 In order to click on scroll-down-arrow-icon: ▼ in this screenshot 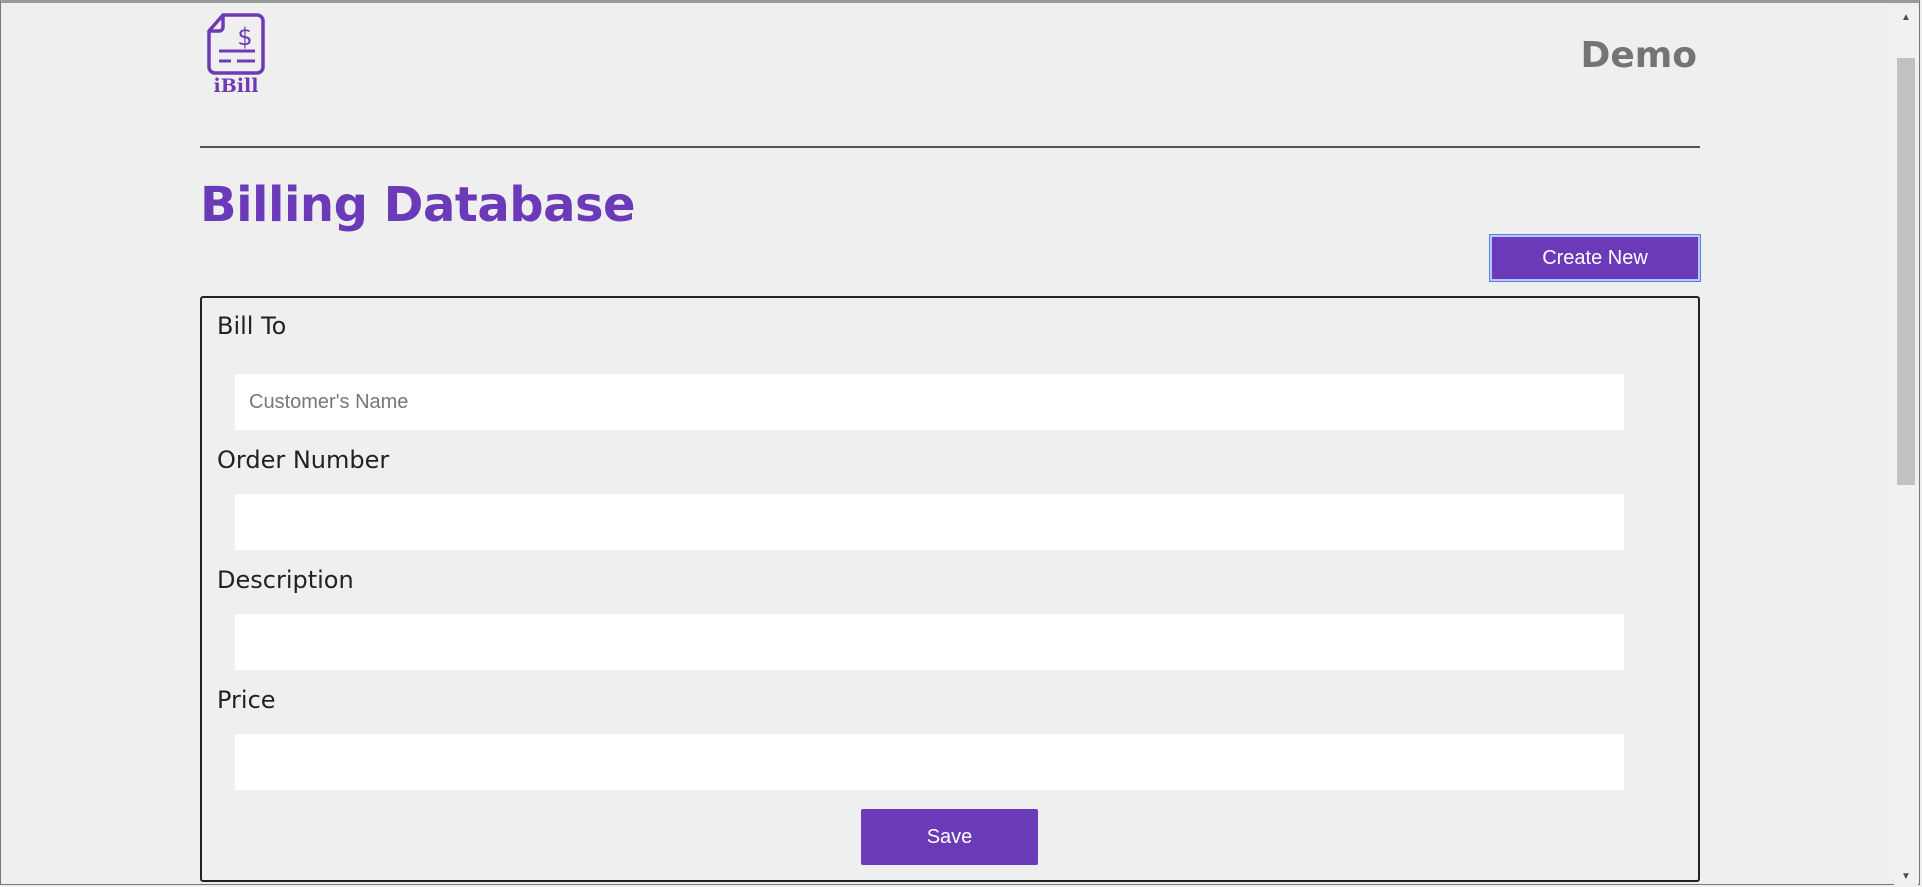, I will do `click(1906, 876)`.